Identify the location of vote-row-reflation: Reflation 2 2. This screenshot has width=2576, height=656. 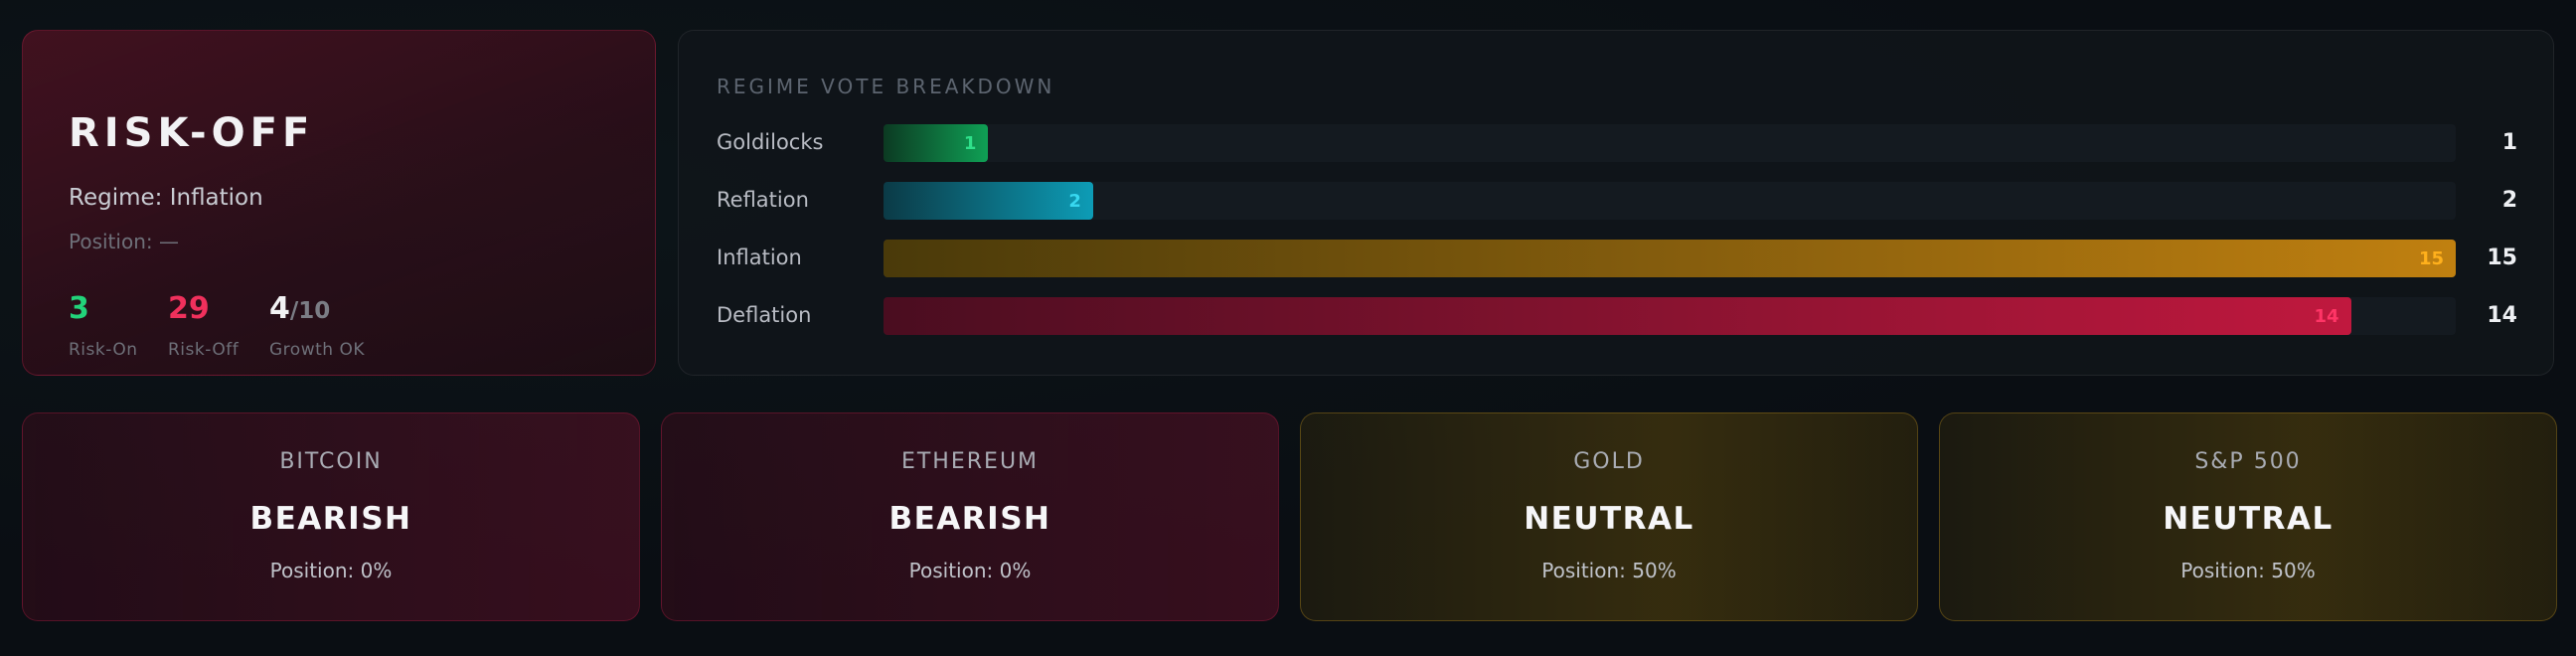
(1616, 202).